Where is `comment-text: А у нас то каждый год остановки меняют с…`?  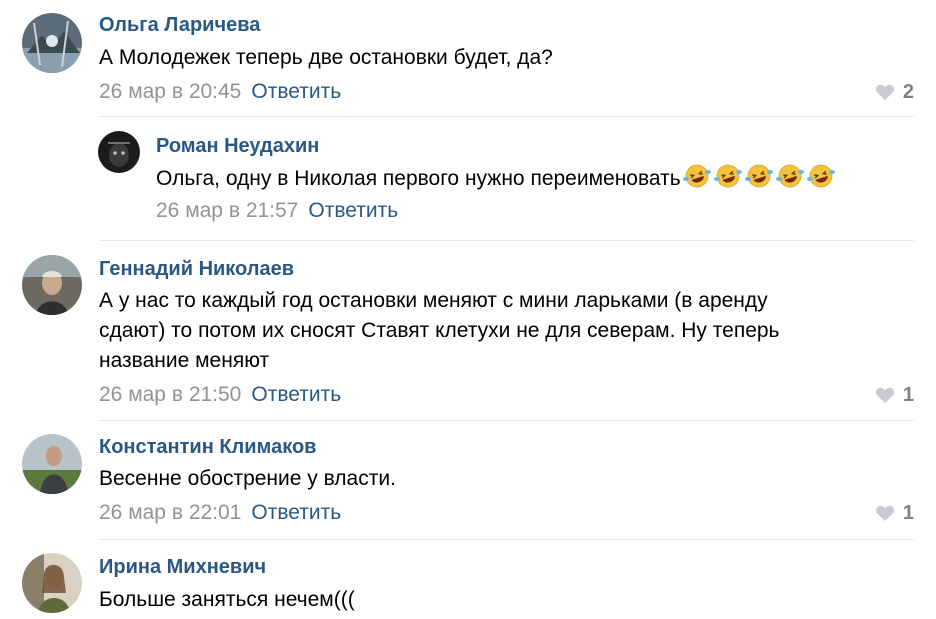 comment-text: А у нас то каждый год остановки меняют с… is located at coordinates (439, 331).